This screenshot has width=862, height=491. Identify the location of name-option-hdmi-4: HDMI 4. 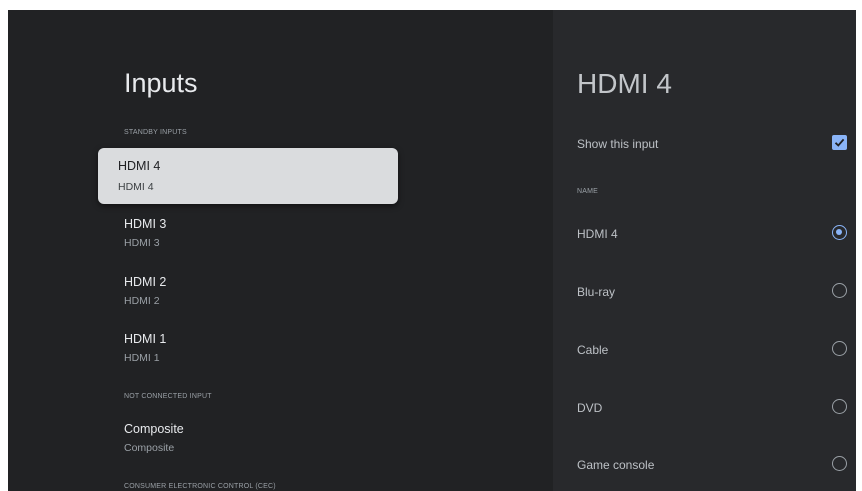
(712, 235).